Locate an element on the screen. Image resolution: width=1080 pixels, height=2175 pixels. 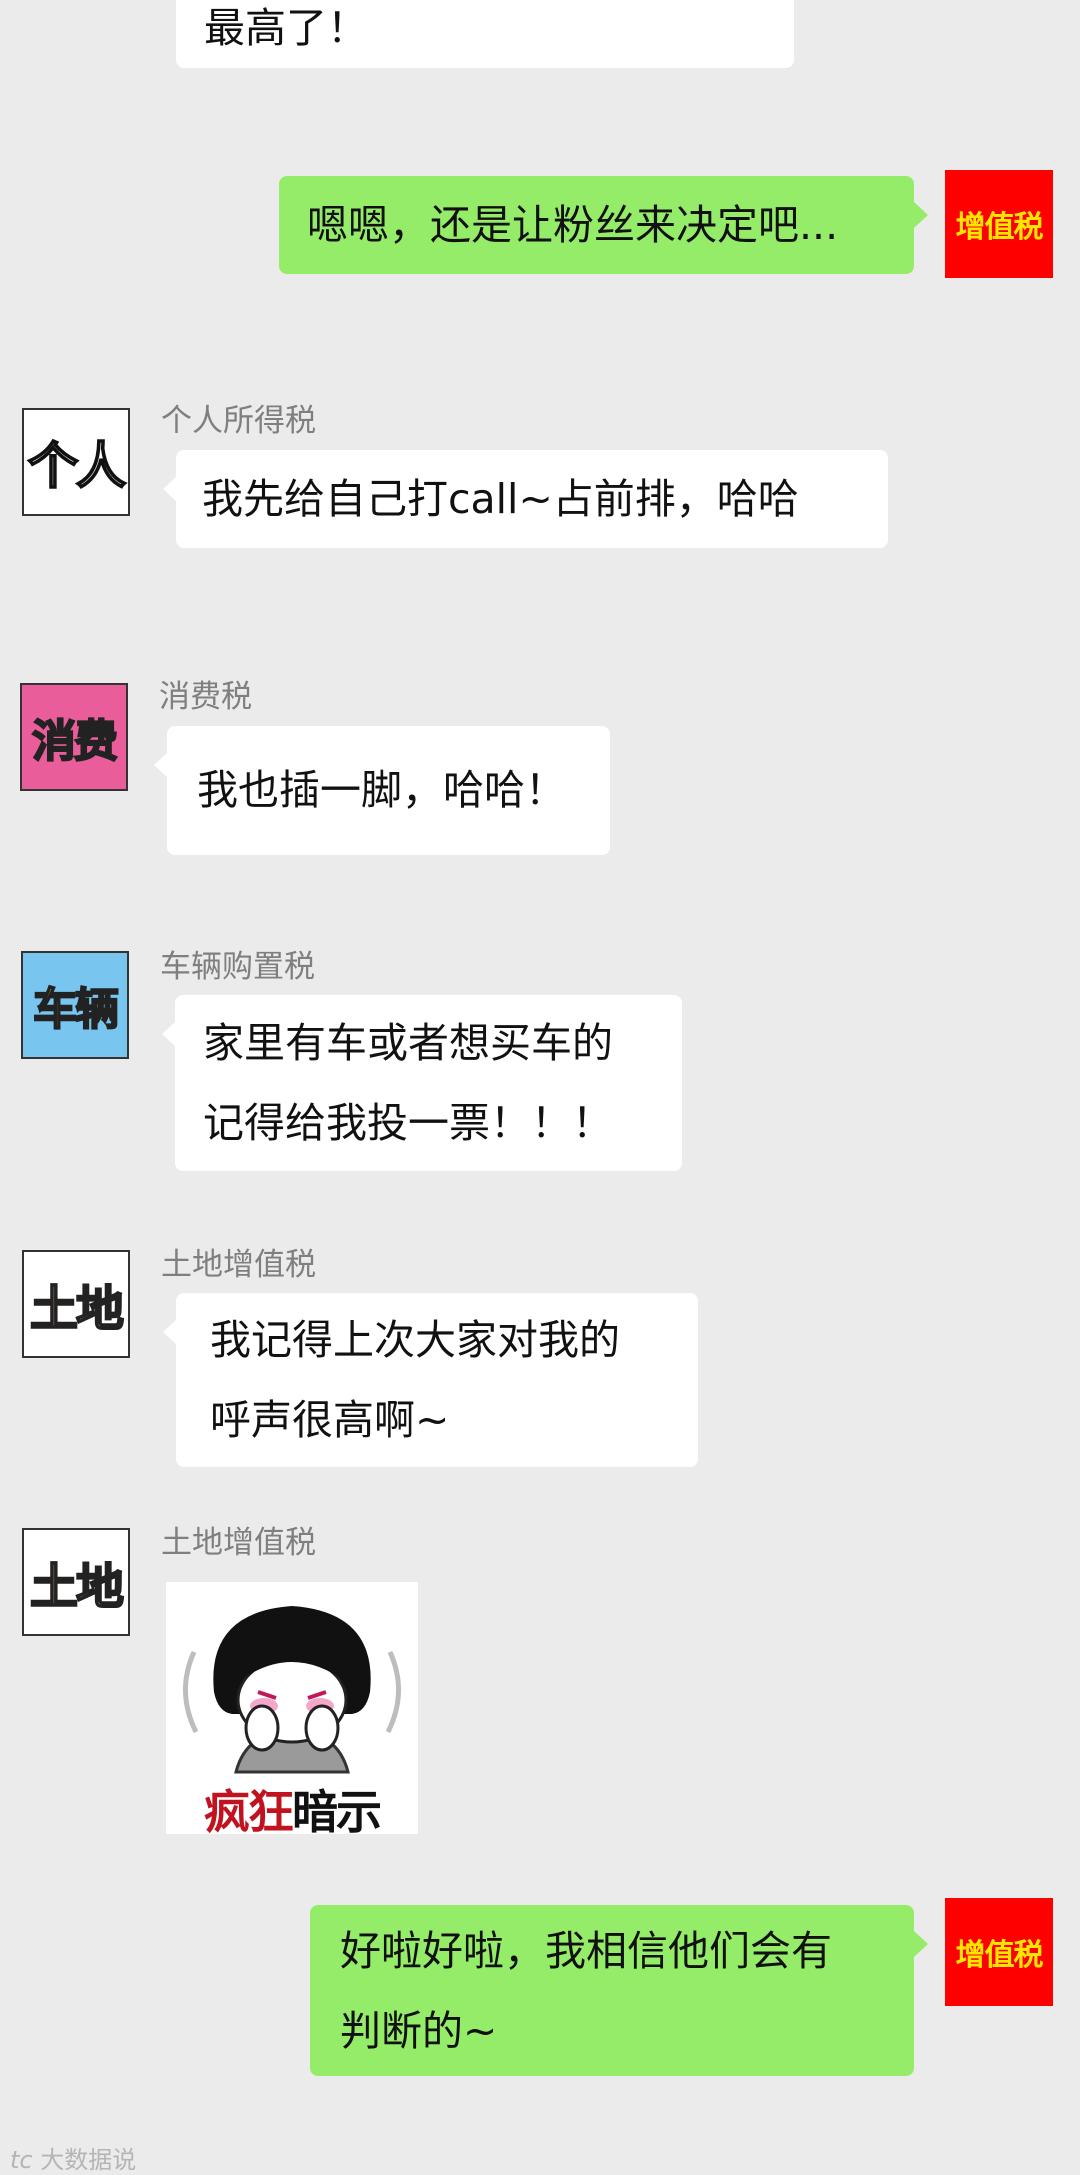
message-text: 好啦好啦，我相信他们会有 is located at coordinates (586, 1951).